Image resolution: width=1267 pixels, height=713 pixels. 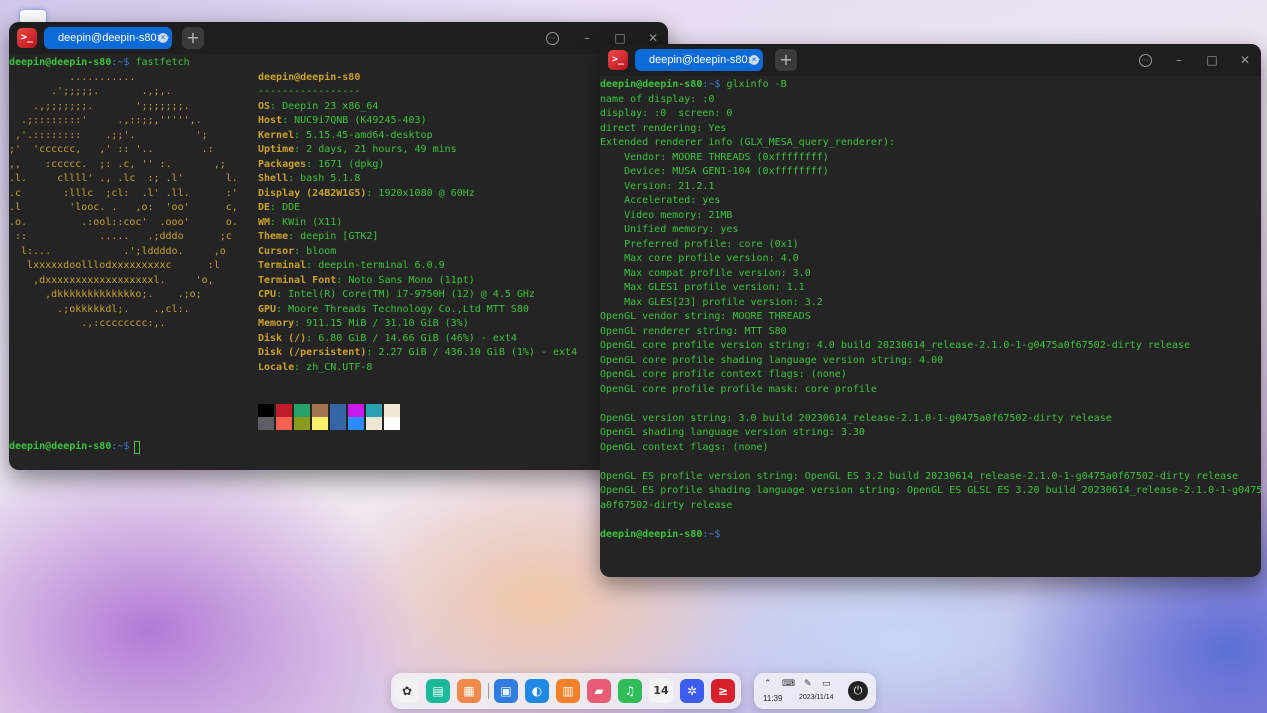 I want to click on ascii-logo-line: .o. .:ool::coc' .ooo' o., so click(x=123, y=222).